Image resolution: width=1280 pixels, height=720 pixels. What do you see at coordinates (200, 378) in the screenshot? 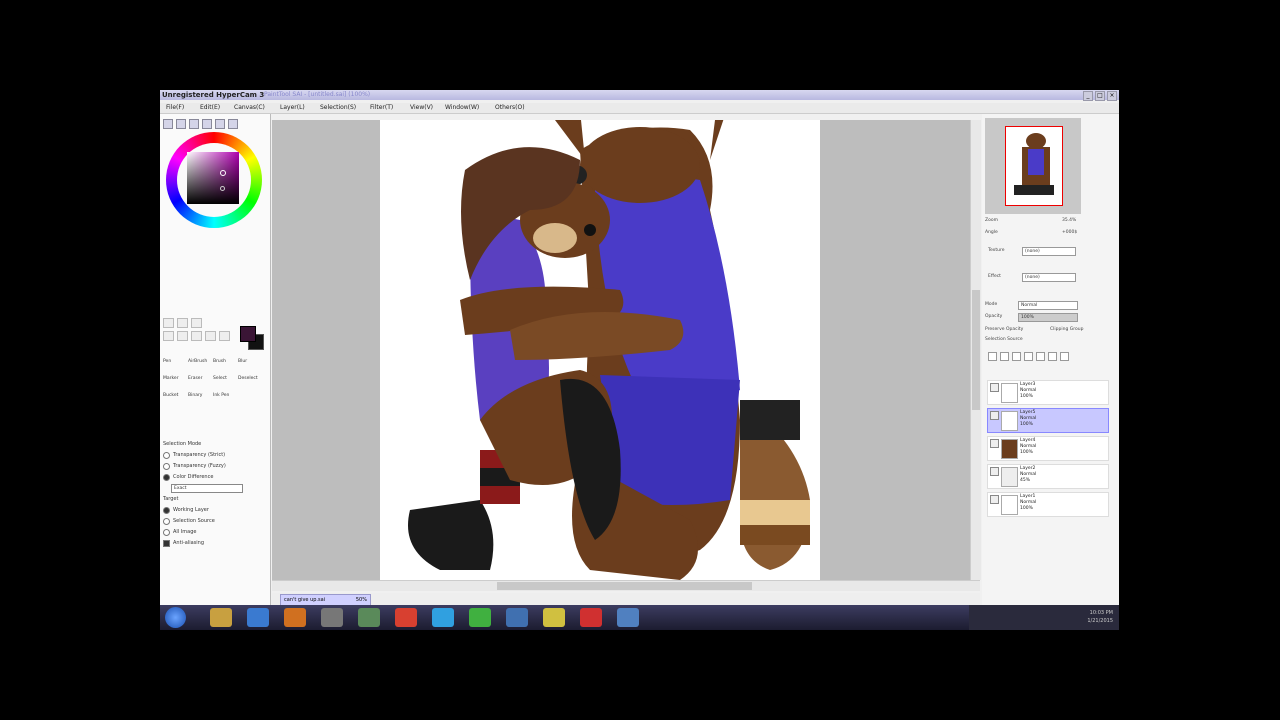
I see `tool-eraser: Eraser` at bounding box center [200, 378].